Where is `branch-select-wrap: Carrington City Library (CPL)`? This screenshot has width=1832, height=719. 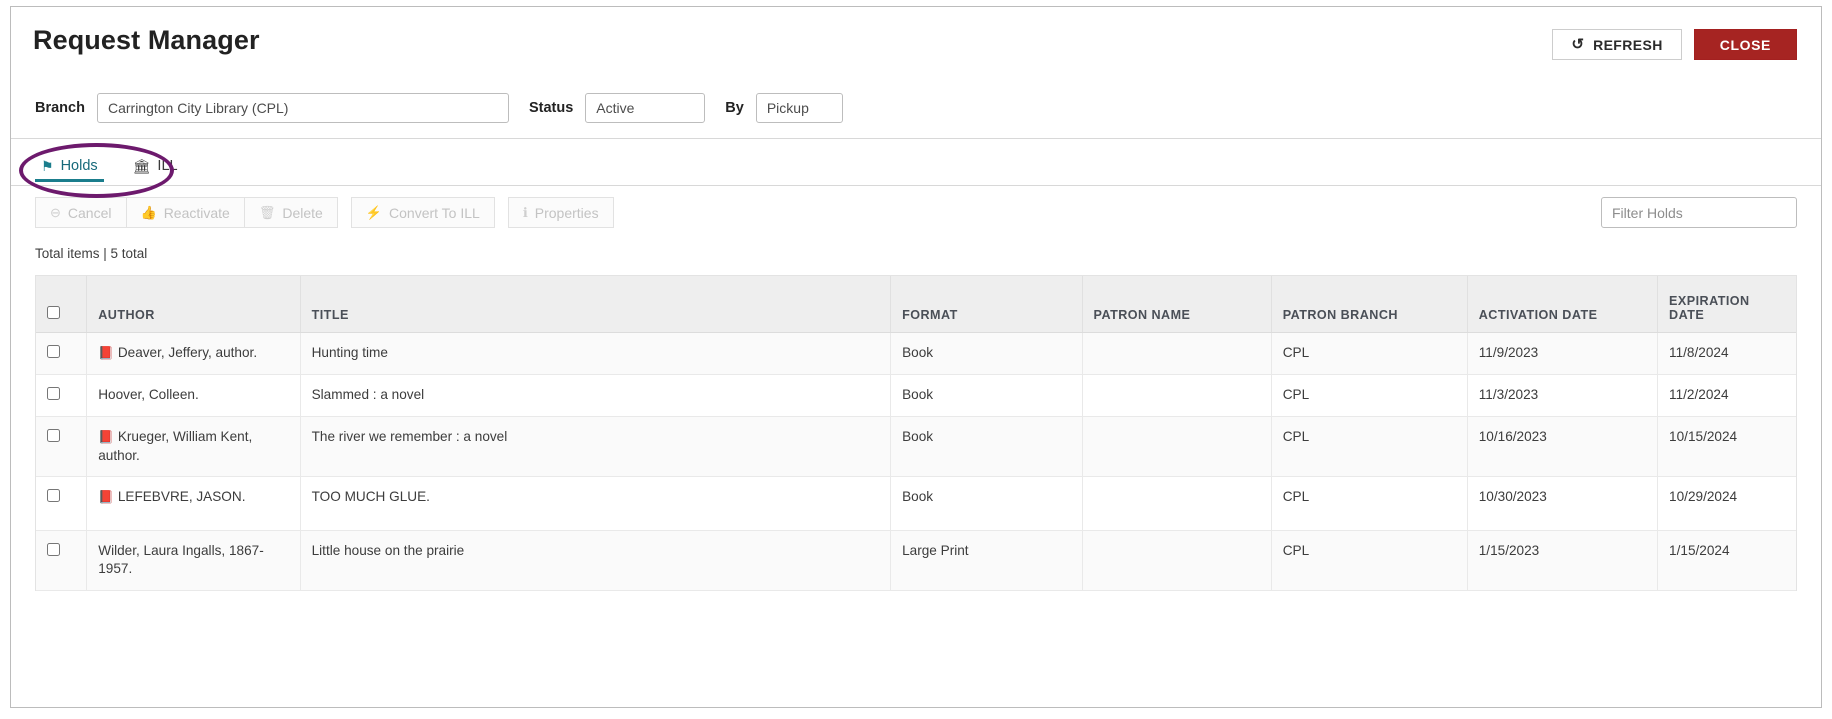 branch-select-wrap: Carrington City Library (CPL) is located at coordinates (302, 107).